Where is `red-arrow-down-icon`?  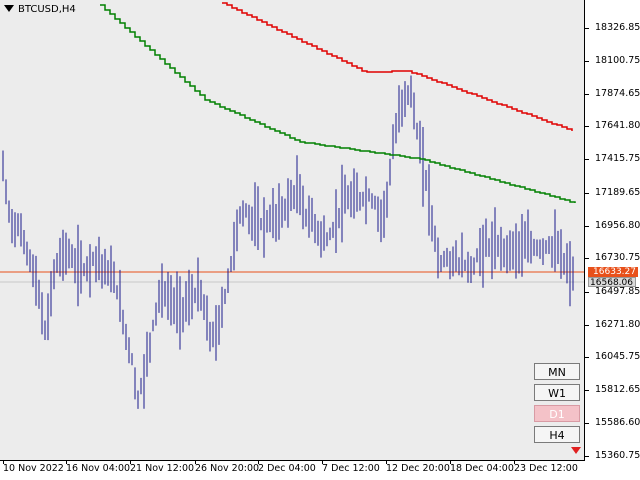
red-arrow-down-icon is located at coordinates (576, 450).